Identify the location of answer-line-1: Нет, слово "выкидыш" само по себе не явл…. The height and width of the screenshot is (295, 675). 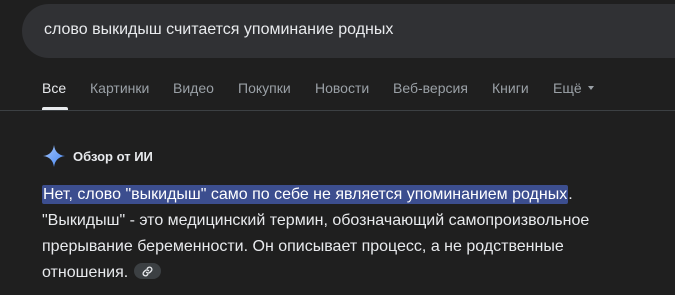
(354, 195).